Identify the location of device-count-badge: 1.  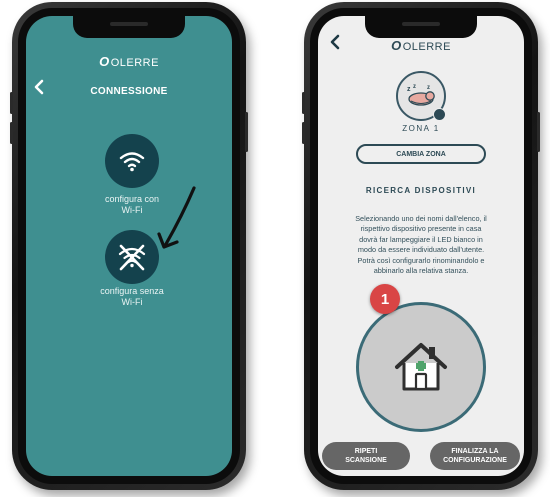
(385, 299).